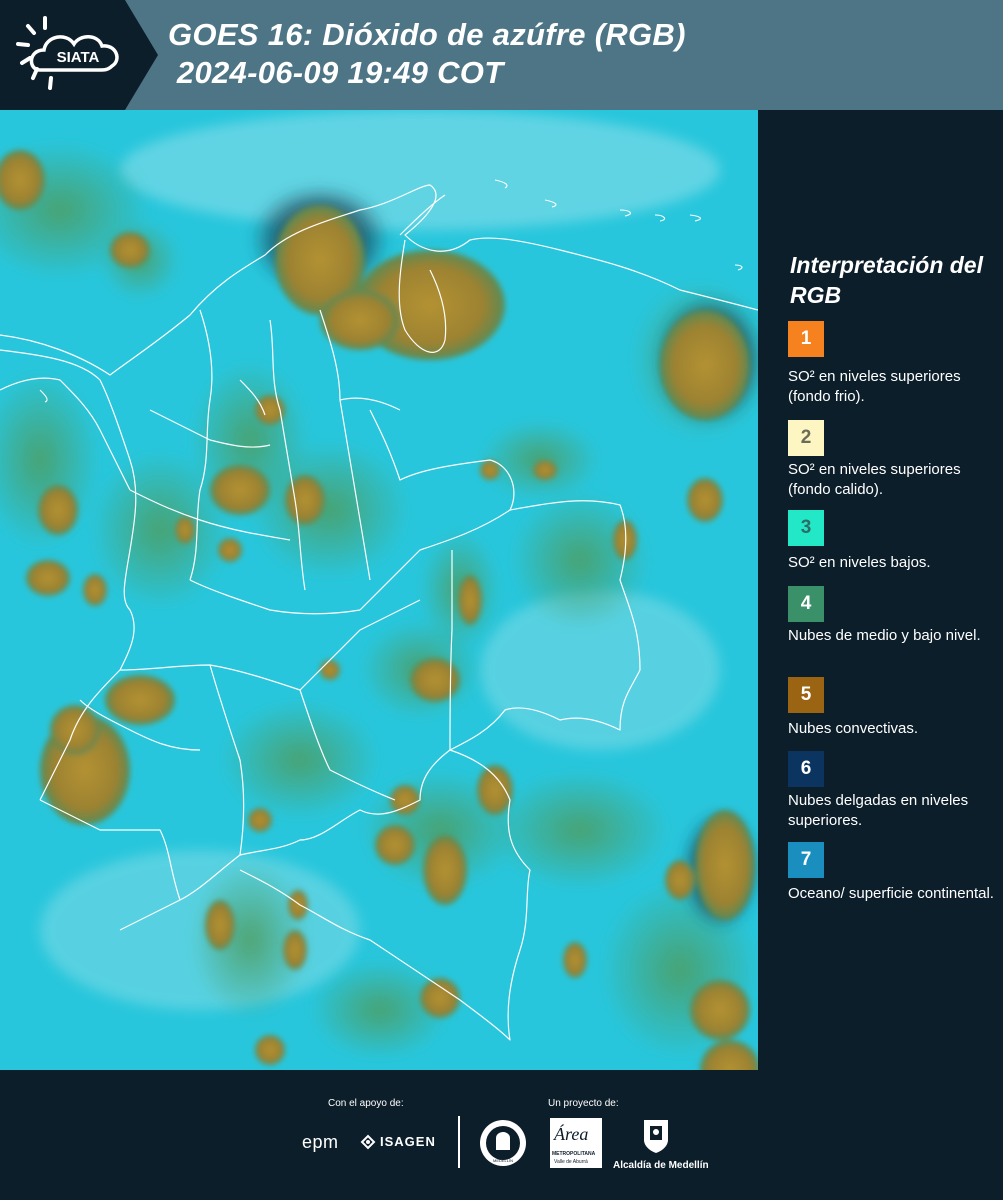 Image resolution: width=1003 pixels, height=1200 pixels. I want to click on legend-number-7: 7, so click(806, 859).